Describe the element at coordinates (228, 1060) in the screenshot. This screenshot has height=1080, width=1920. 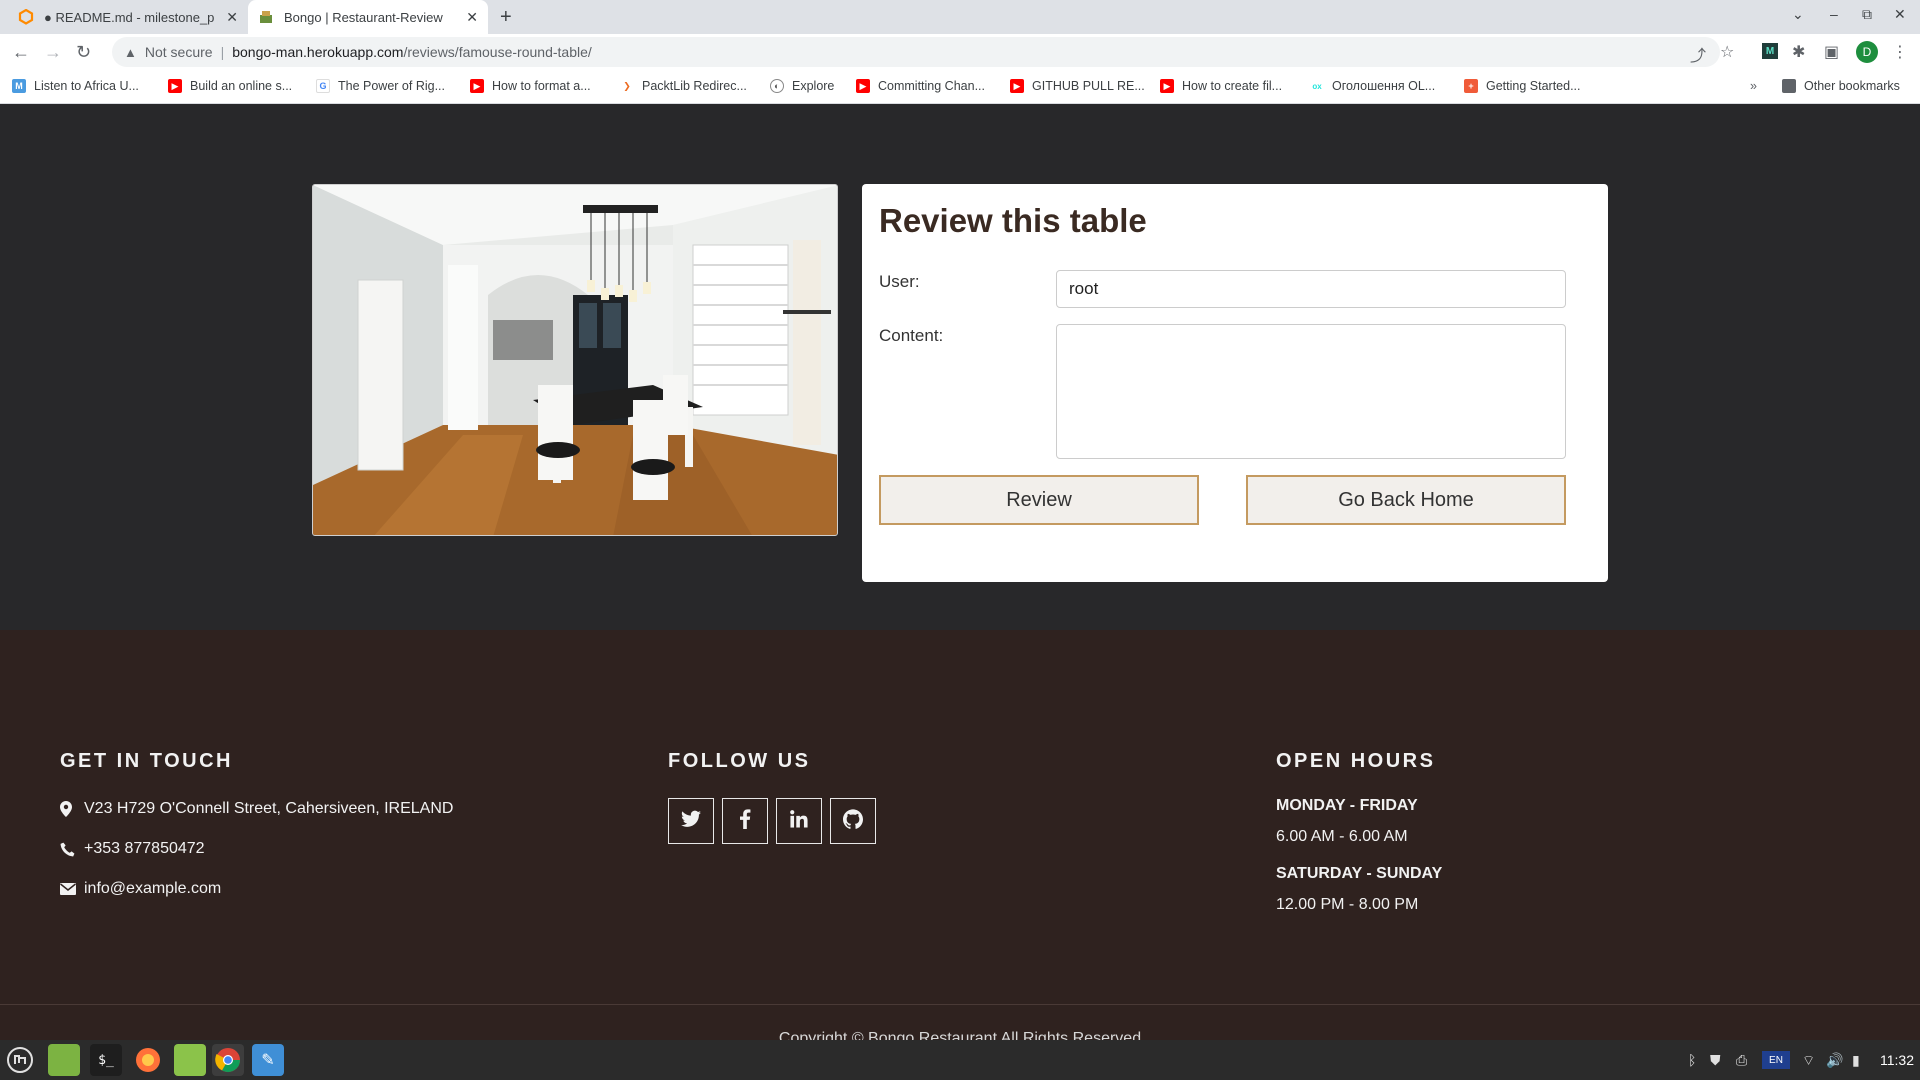
I see `chrome-icon` at that location.